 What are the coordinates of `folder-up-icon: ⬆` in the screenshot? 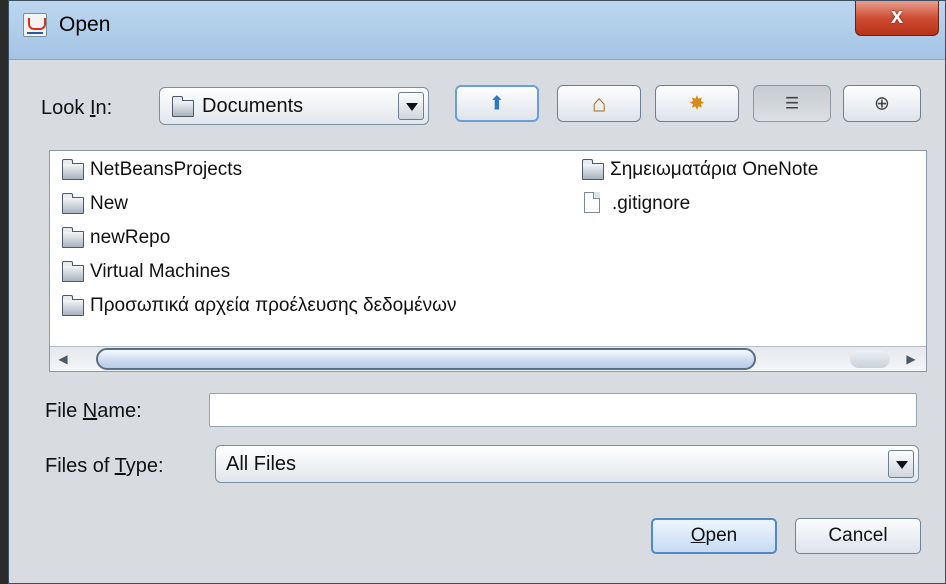 It's located at (497, 103).